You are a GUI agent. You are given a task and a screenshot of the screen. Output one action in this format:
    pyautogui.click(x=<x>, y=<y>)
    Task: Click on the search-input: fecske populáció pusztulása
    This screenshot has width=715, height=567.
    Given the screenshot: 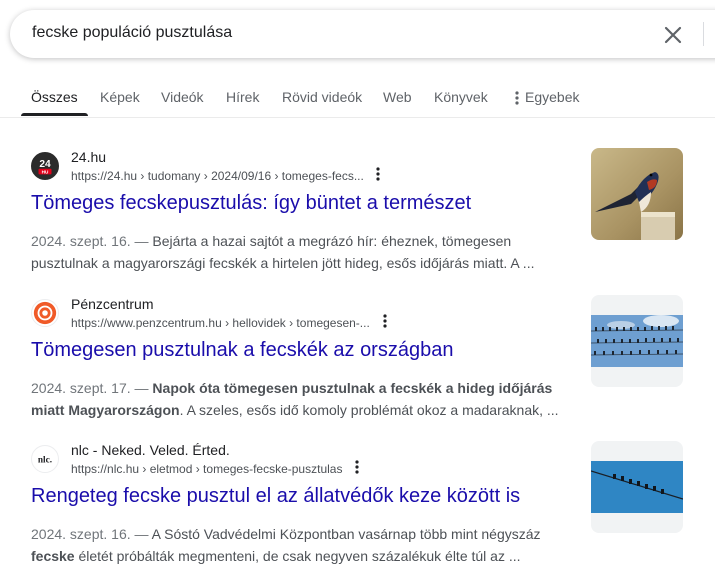 What is the action you would take?
    pyautogui.click(x=132, y=33)
    